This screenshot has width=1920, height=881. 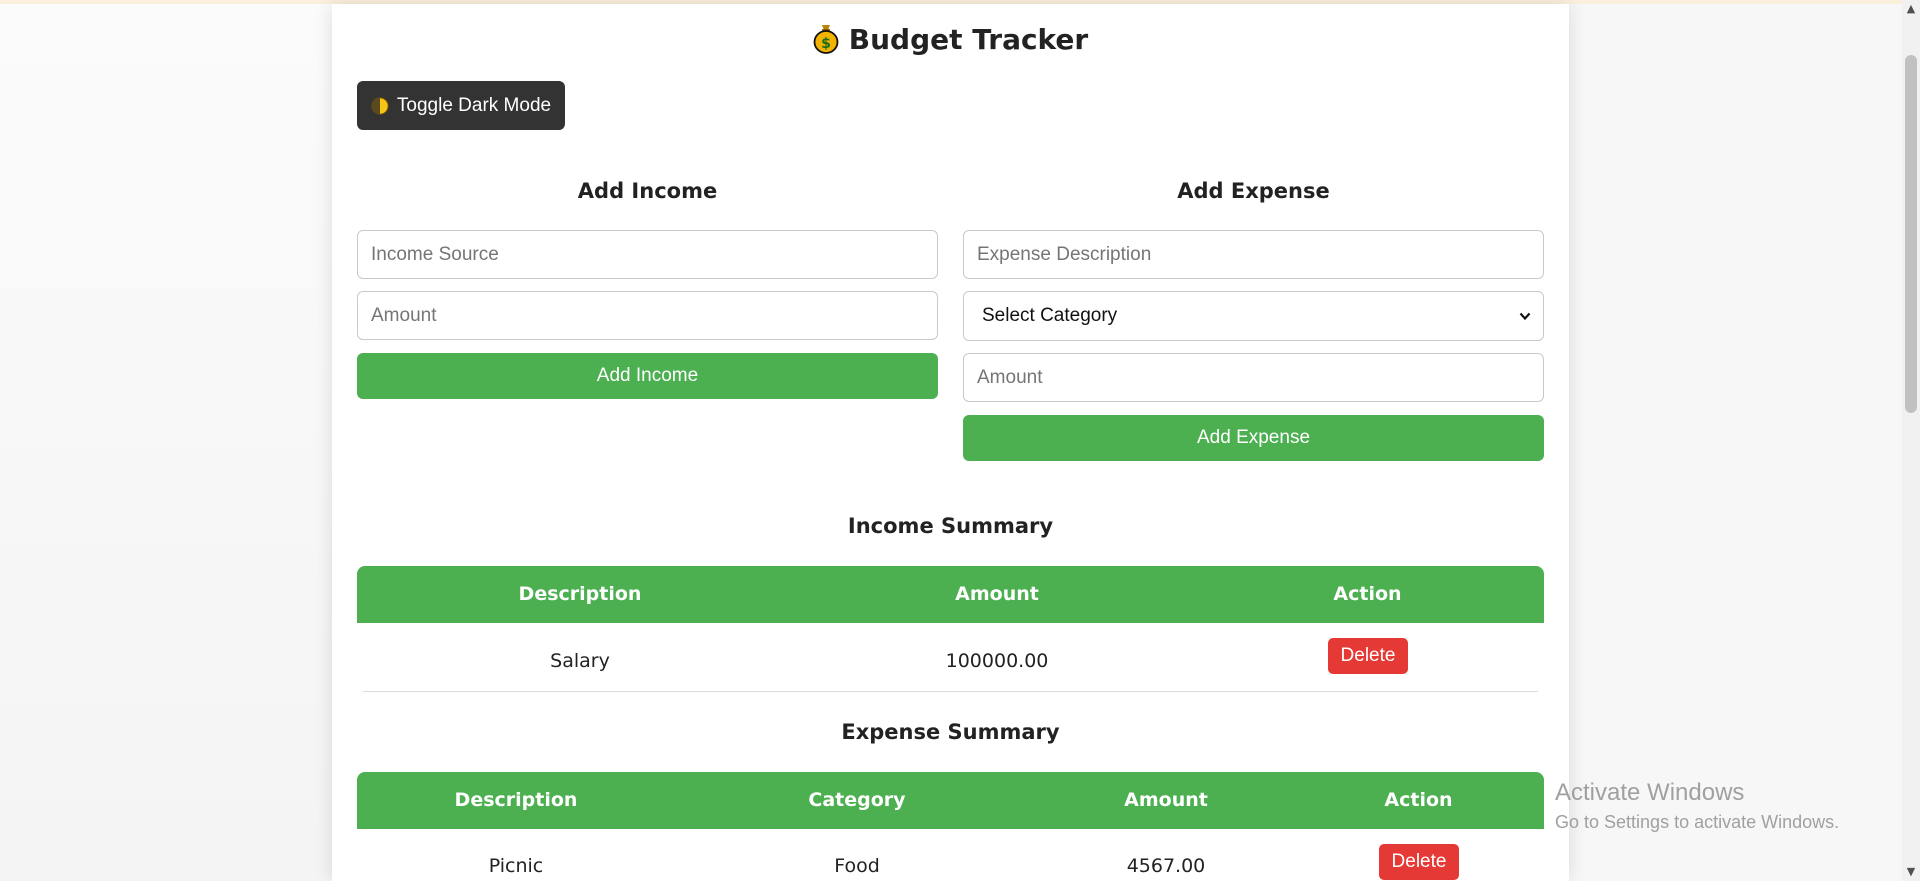 What do you see at coordinates (1253, 438) in the screenshot?
I see `add-expense-button: Add Expense` at bounding box center [1253, 438].